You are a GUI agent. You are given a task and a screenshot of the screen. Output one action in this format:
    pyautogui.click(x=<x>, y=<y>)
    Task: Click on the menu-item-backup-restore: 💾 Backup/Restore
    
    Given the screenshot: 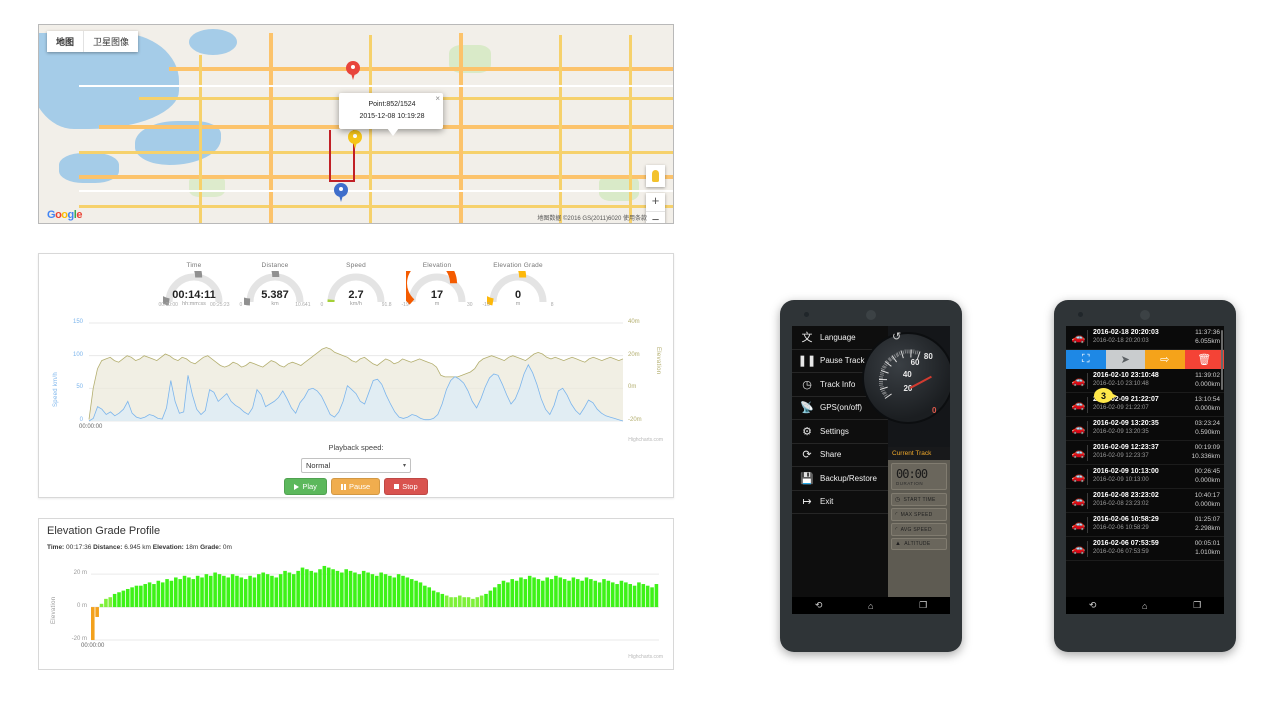 What is the action you would take?
    pyautogui.click(x=840, y=479)
    